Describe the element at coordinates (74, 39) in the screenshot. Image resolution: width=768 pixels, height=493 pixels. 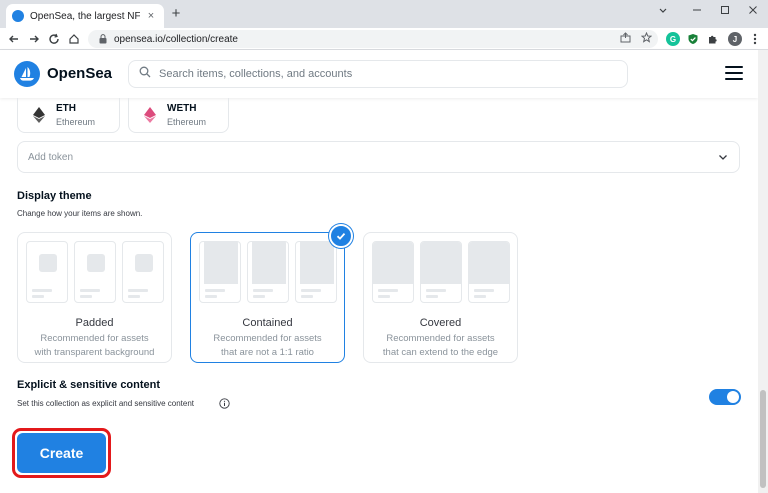
I see `home-icon` at that location.